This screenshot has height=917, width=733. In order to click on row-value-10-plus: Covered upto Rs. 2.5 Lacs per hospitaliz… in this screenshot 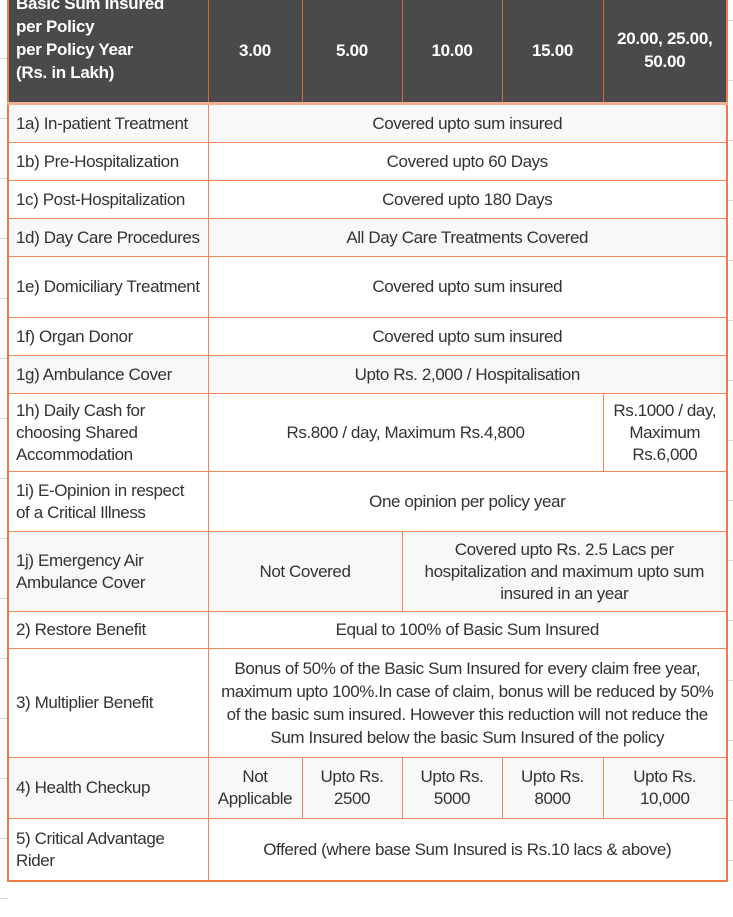, I will do `click(564, 571)`.